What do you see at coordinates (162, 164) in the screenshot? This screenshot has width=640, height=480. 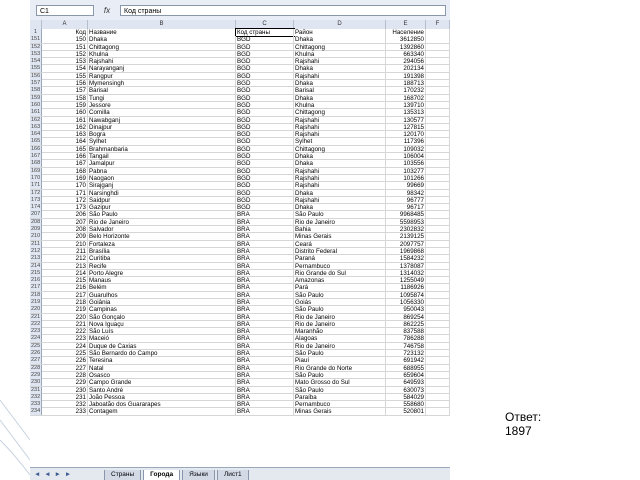 I see `cell-name: Jamalpur` at bounding box center [162, 164].